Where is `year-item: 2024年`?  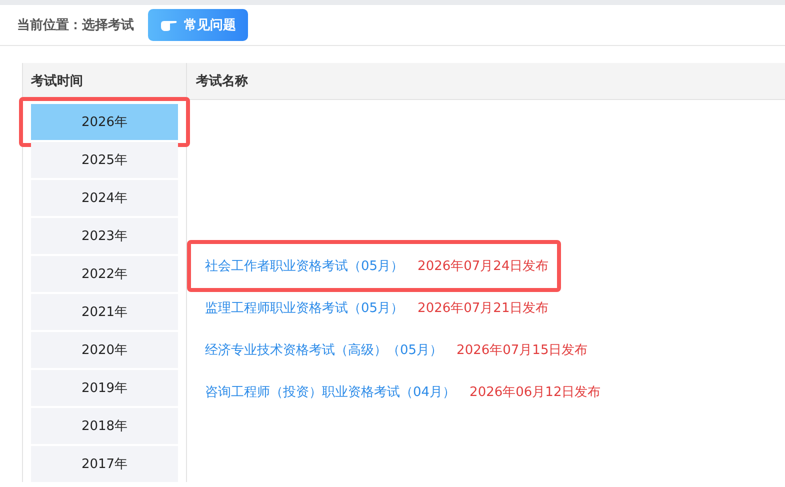
year-item: 2024年 is located at coordinates (104, 198).